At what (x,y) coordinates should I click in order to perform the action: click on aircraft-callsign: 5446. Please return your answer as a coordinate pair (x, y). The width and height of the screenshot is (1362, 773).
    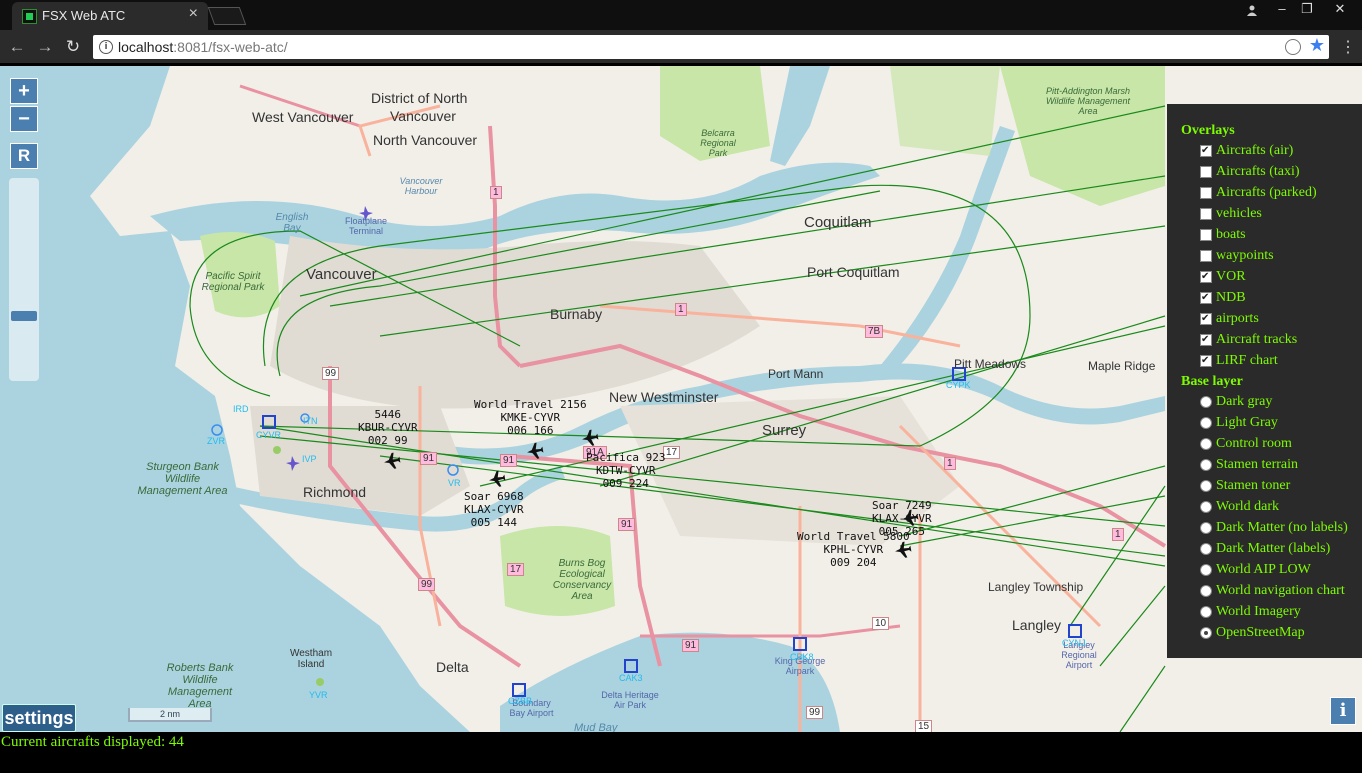
    Looking at the image, I should click on (388, 414).